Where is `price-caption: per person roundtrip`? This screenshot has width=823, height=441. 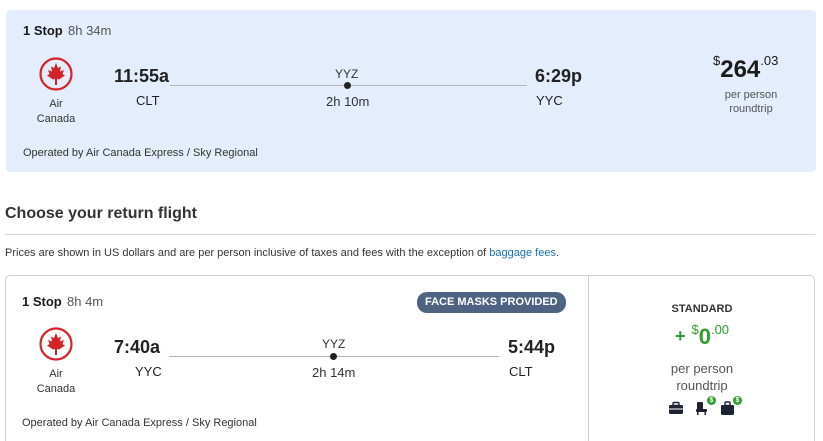
price-caption: per person roundtrip is located at coordinates (751, 102).